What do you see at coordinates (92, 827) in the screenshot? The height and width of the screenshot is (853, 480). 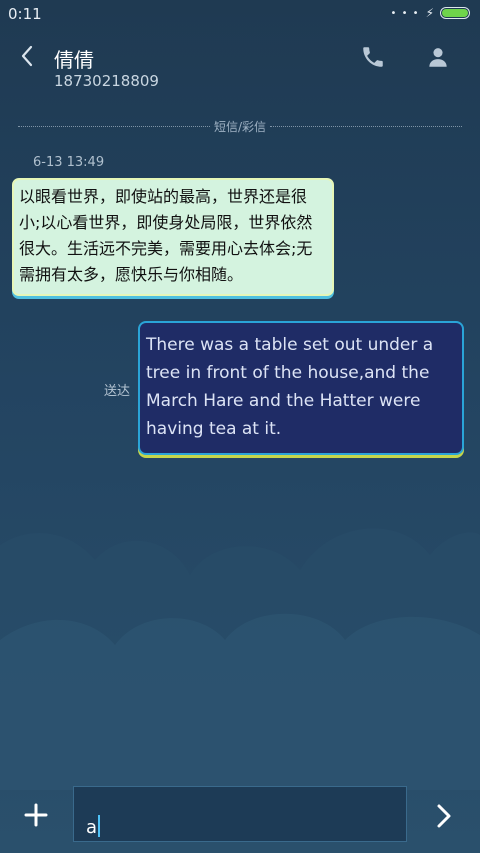 I see `message-input-value: a` at bounding box center [92, 827].